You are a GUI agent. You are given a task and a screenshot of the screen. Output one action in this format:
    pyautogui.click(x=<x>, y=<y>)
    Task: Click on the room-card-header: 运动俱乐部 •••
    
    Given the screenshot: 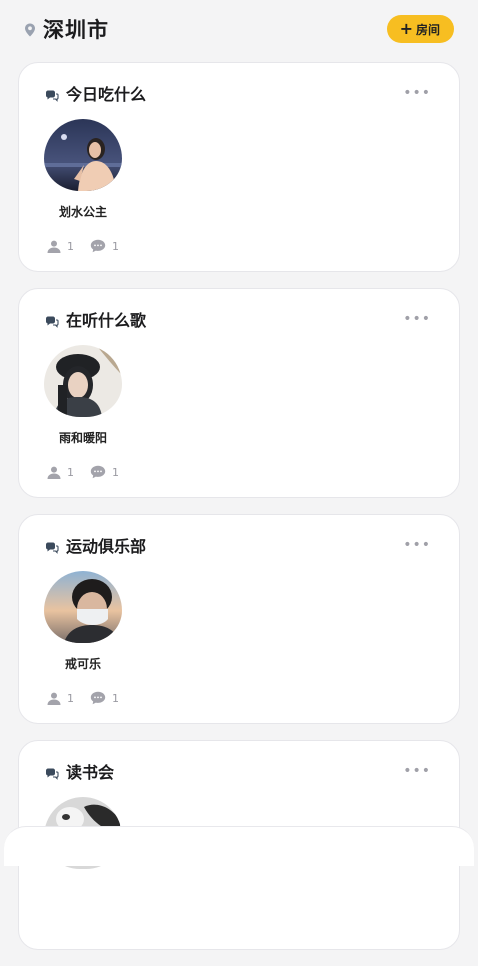 What is the action you would take?
    pyautogui.click(x=239, y=545)
    